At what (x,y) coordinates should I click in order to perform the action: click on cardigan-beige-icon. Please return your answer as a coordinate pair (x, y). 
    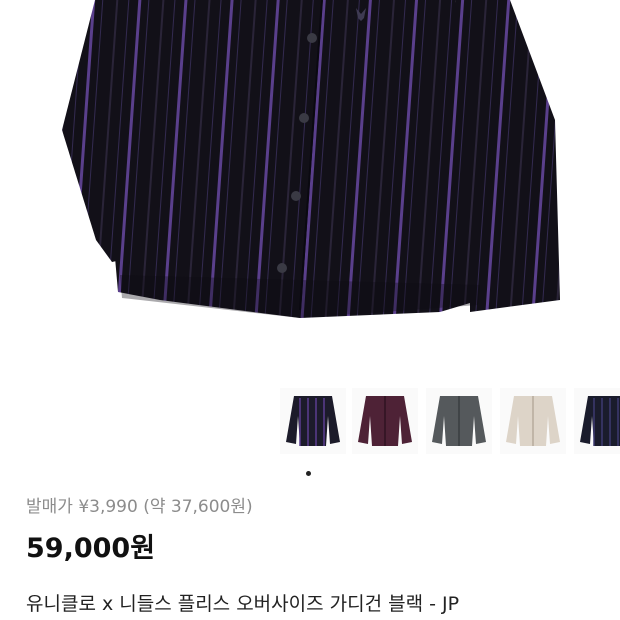
    Looking at the image, I should click on (533, 421).